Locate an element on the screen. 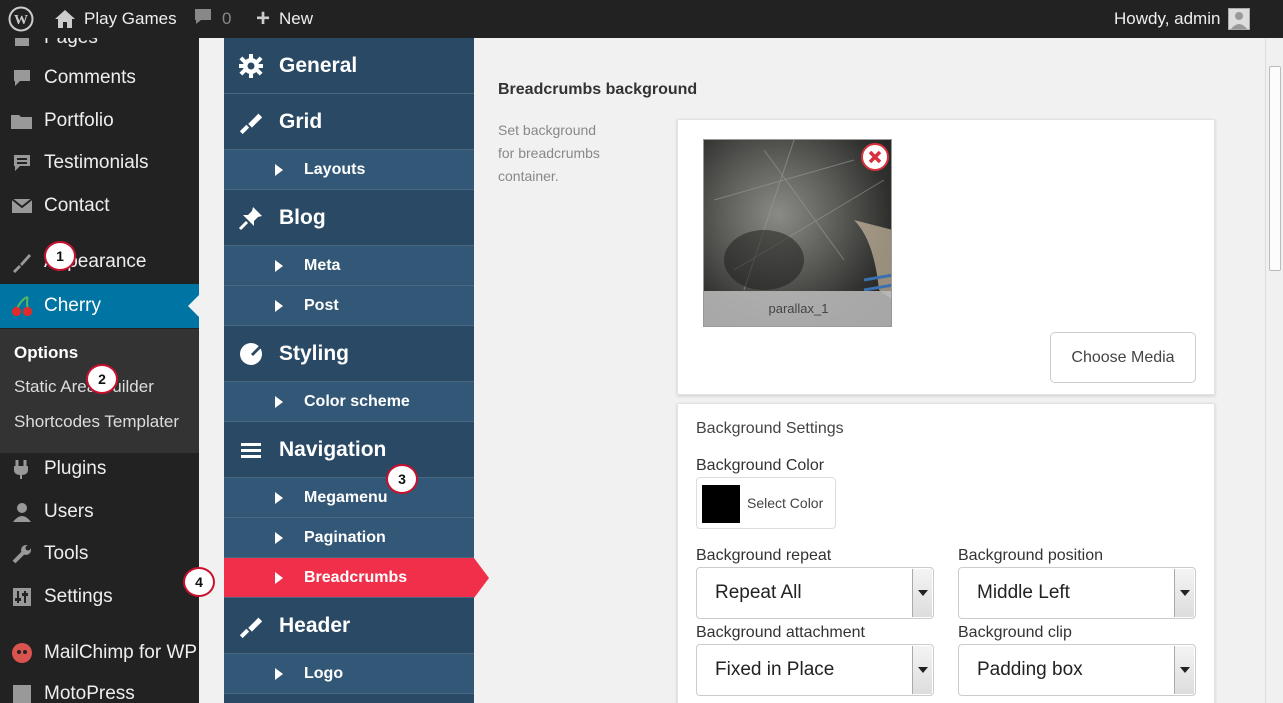 The height and width of the screenshot is (703, 1283). nav-sub-post: Post is located at coordinates (349, 306).